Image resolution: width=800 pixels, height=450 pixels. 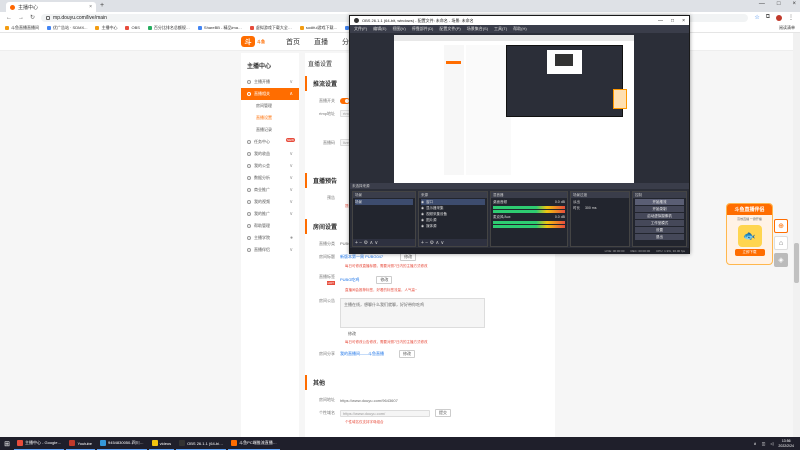 I want to click on scenes-dock: 场景 场景 + − ⚙ ∧ ∨, so click(x=384, y=219).